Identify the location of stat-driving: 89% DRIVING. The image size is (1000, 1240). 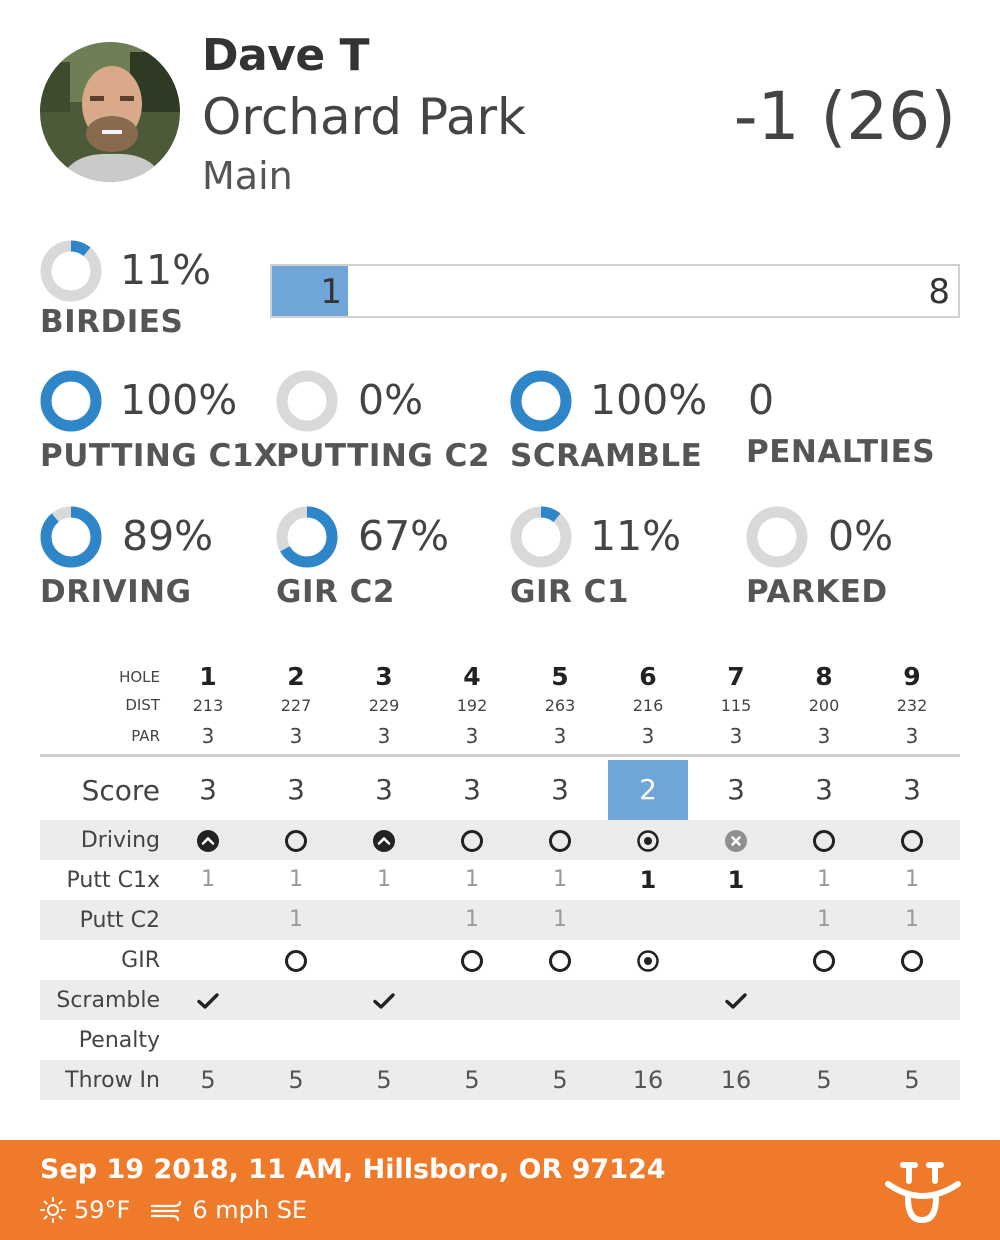
(155, 561).